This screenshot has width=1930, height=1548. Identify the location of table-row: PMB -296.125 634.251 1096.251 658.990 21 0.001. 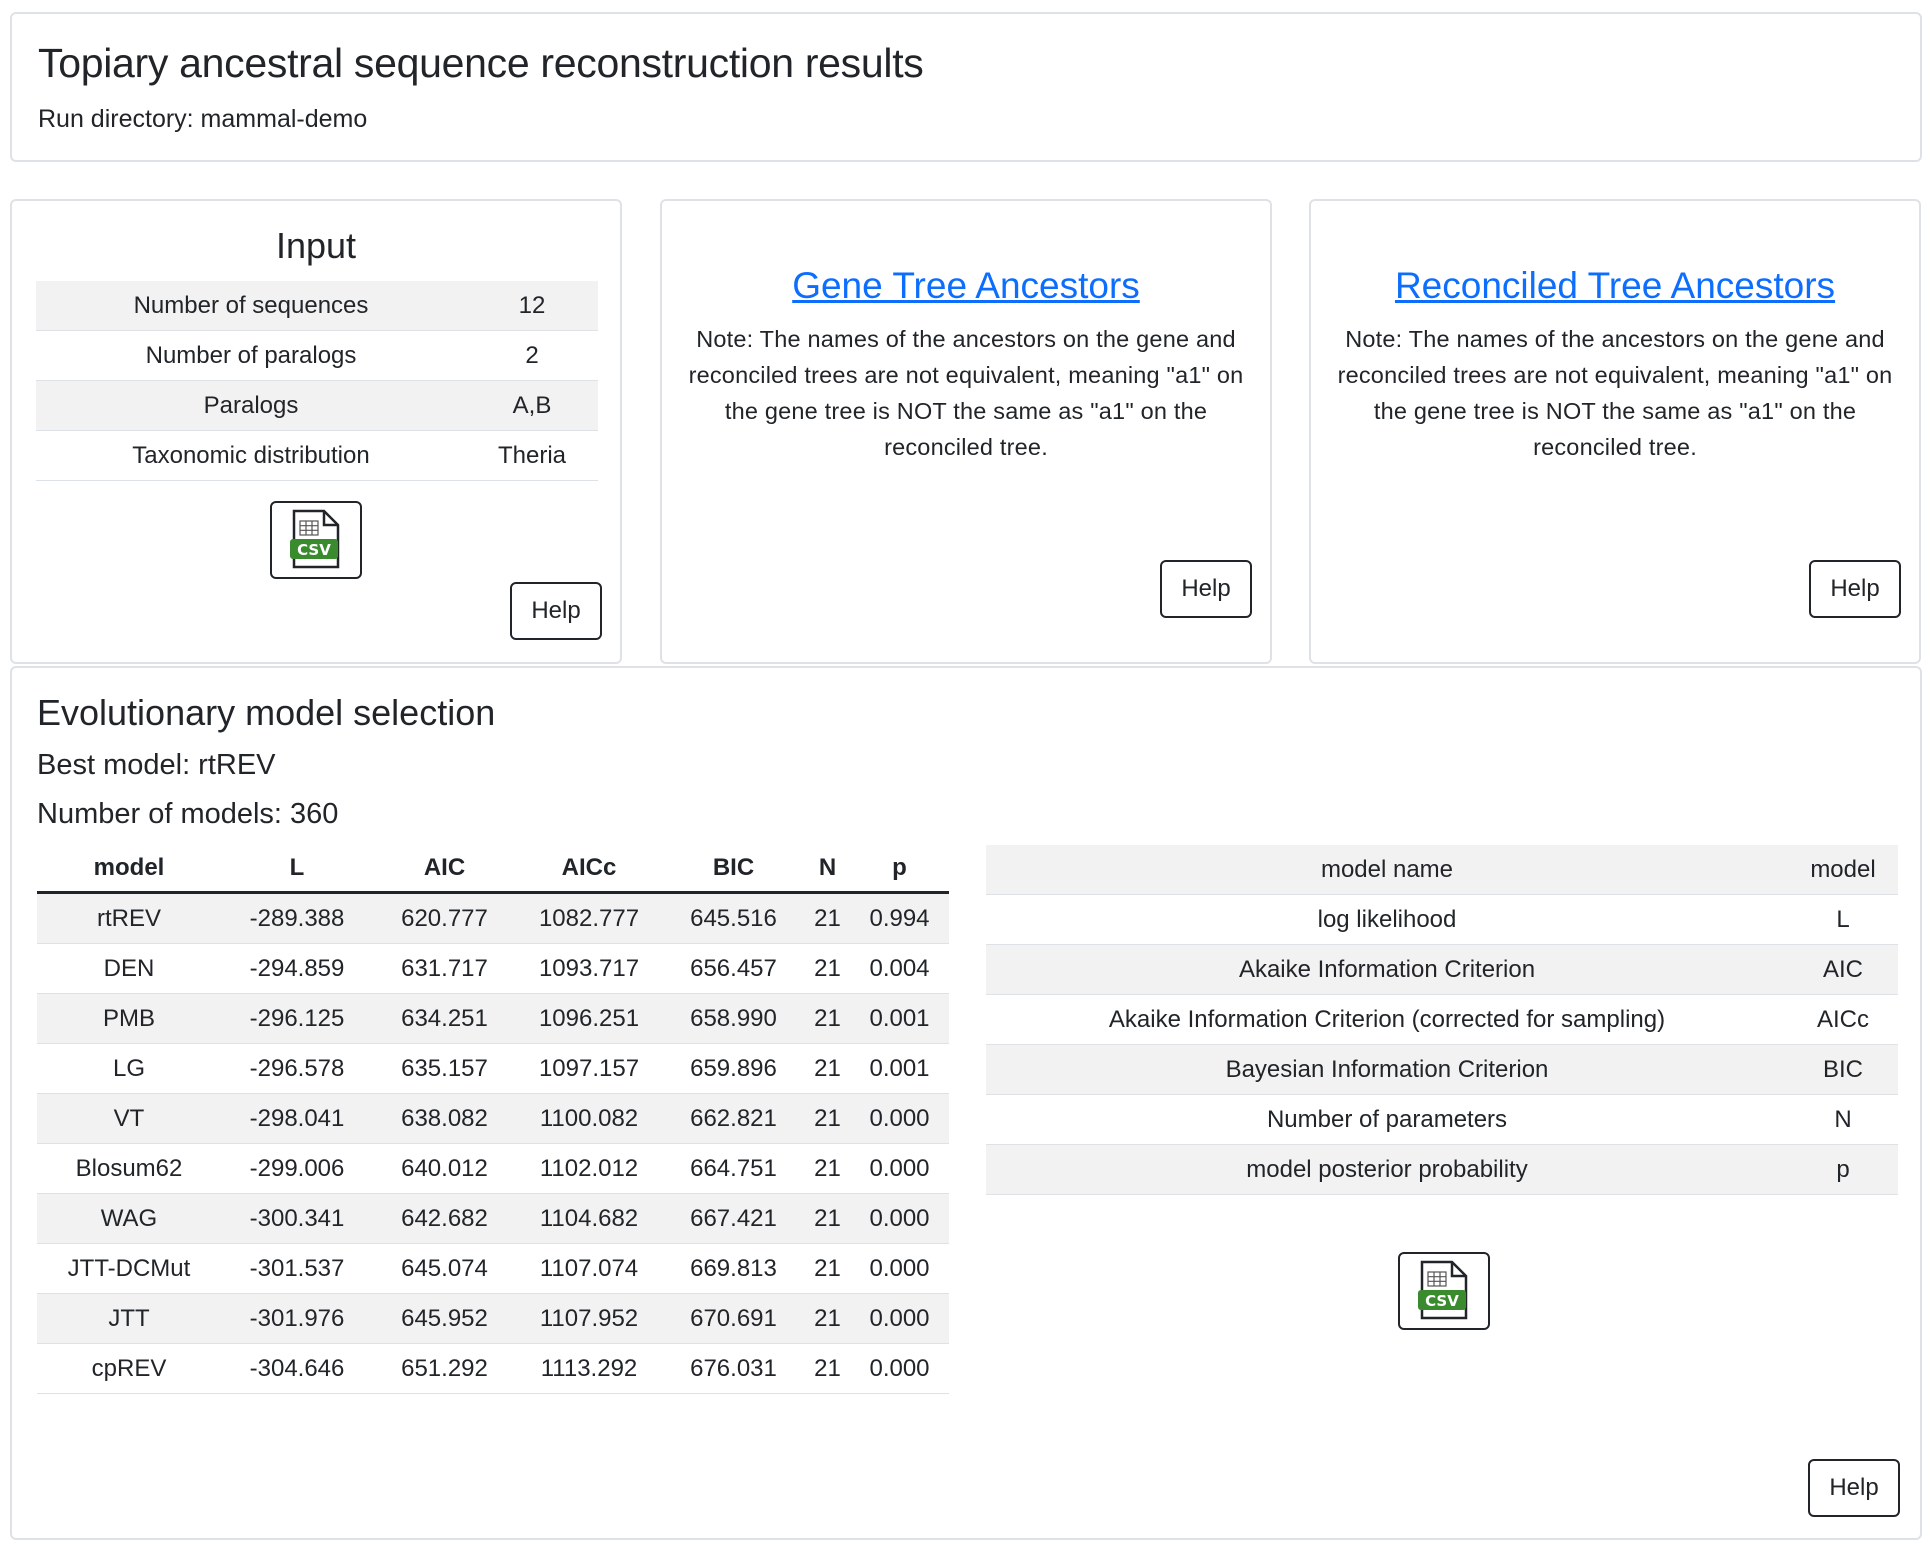
(493, 1018).